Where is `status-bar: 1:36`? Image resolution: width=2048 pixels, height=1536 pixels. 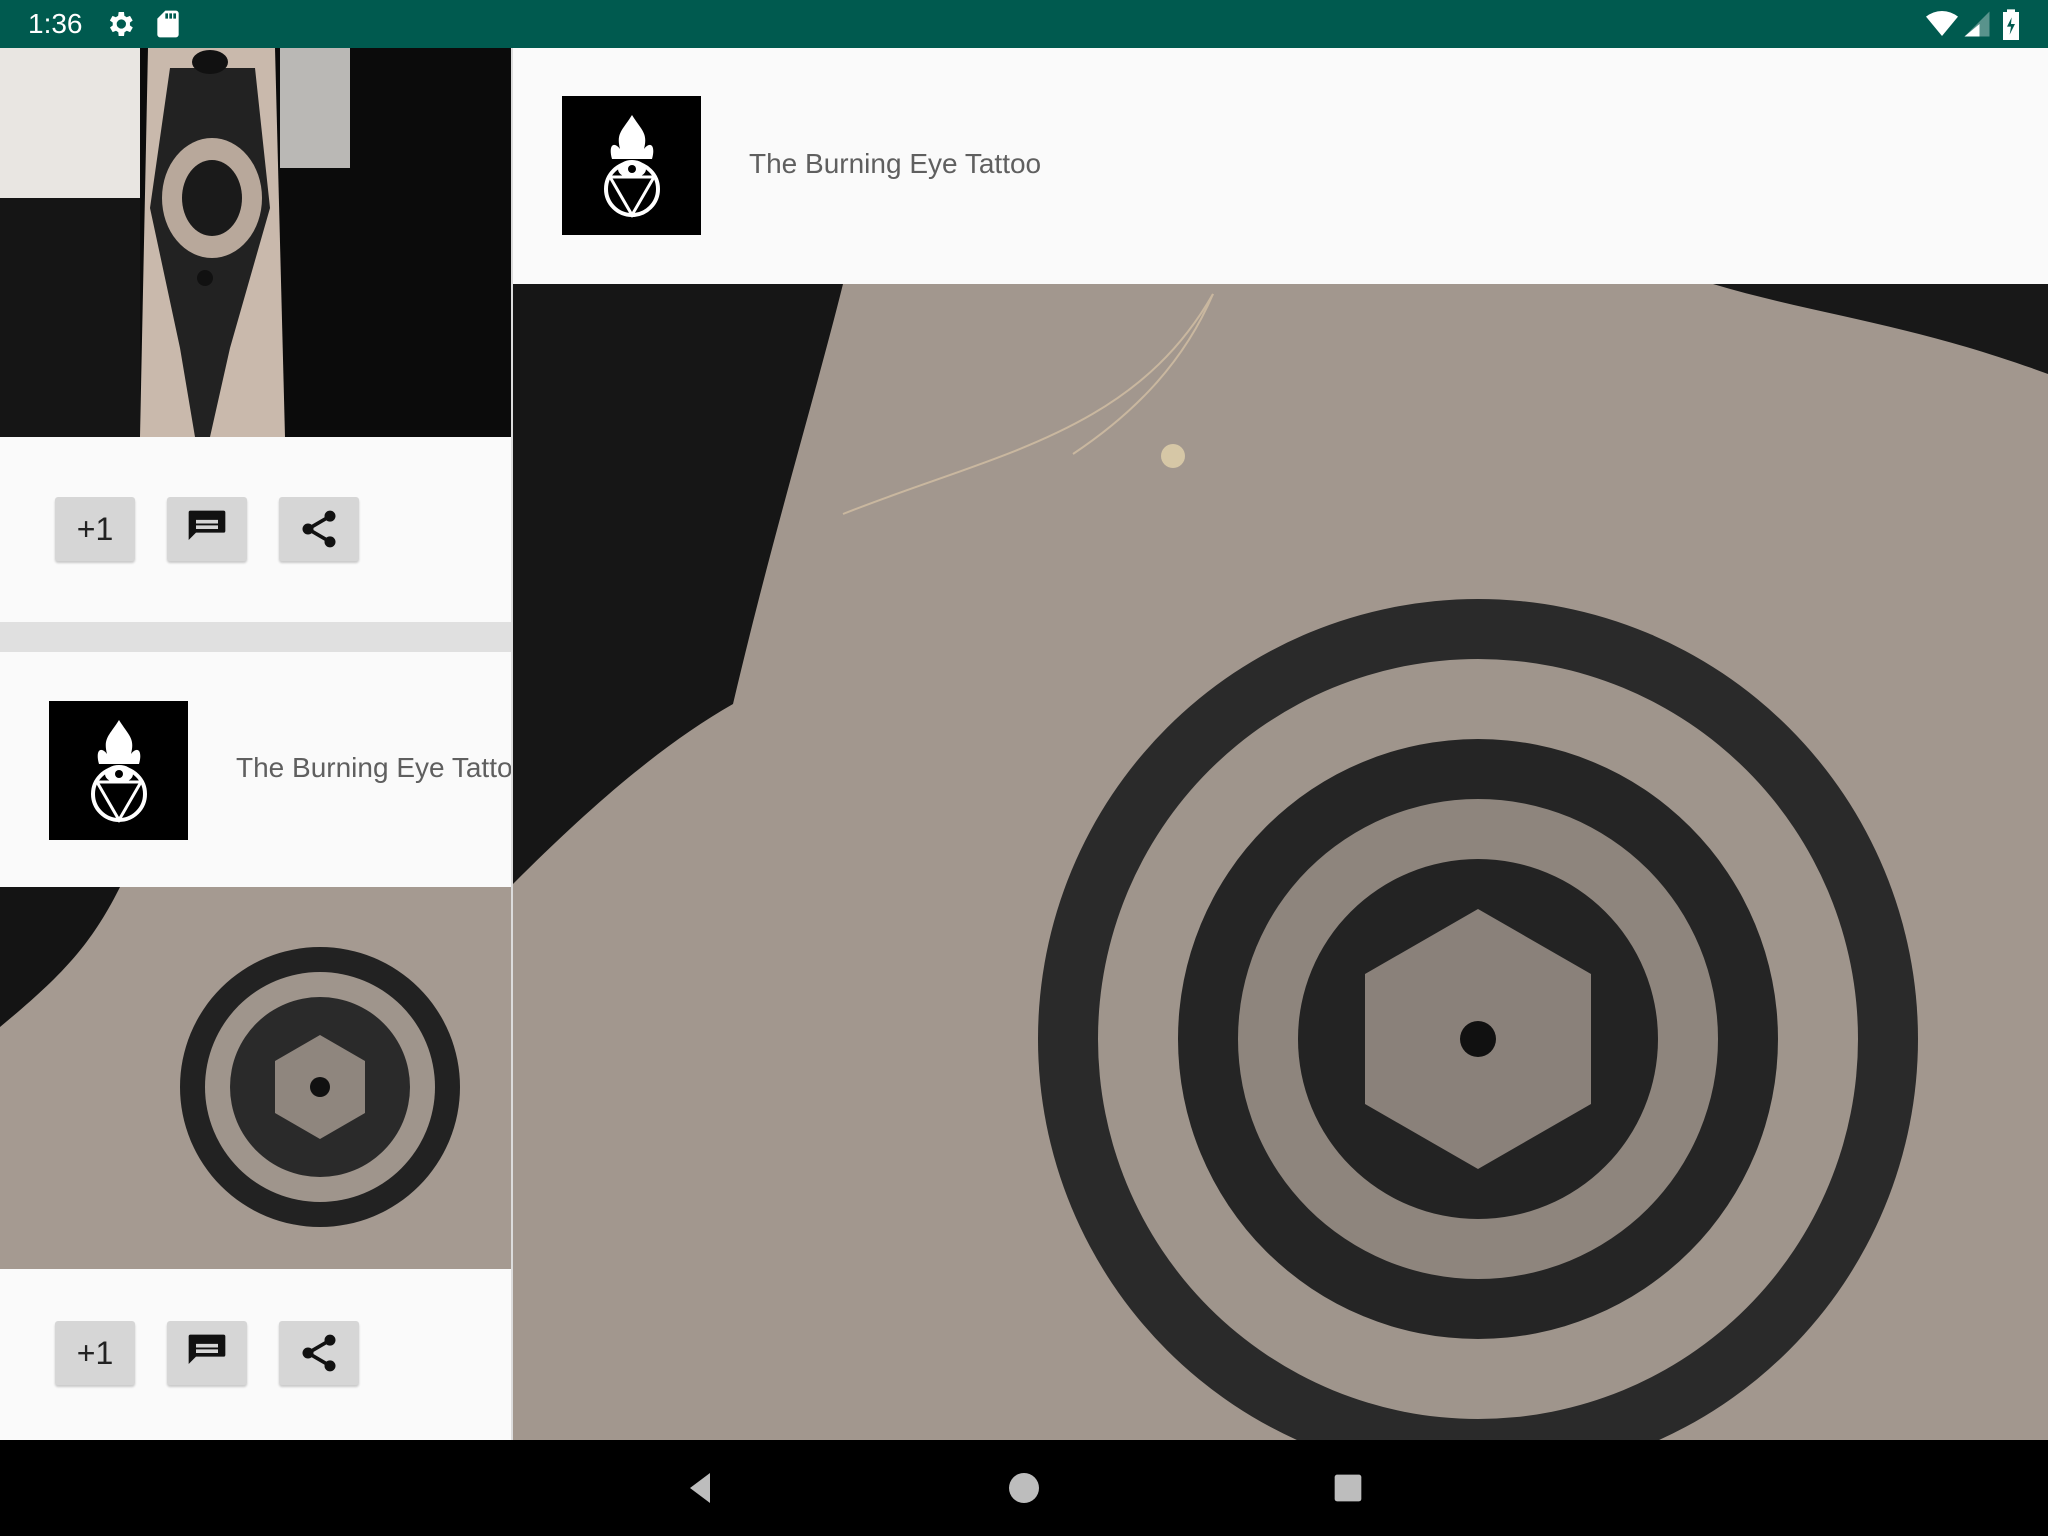 status-bar: 1:36 is located at coordinates (1024, 24).